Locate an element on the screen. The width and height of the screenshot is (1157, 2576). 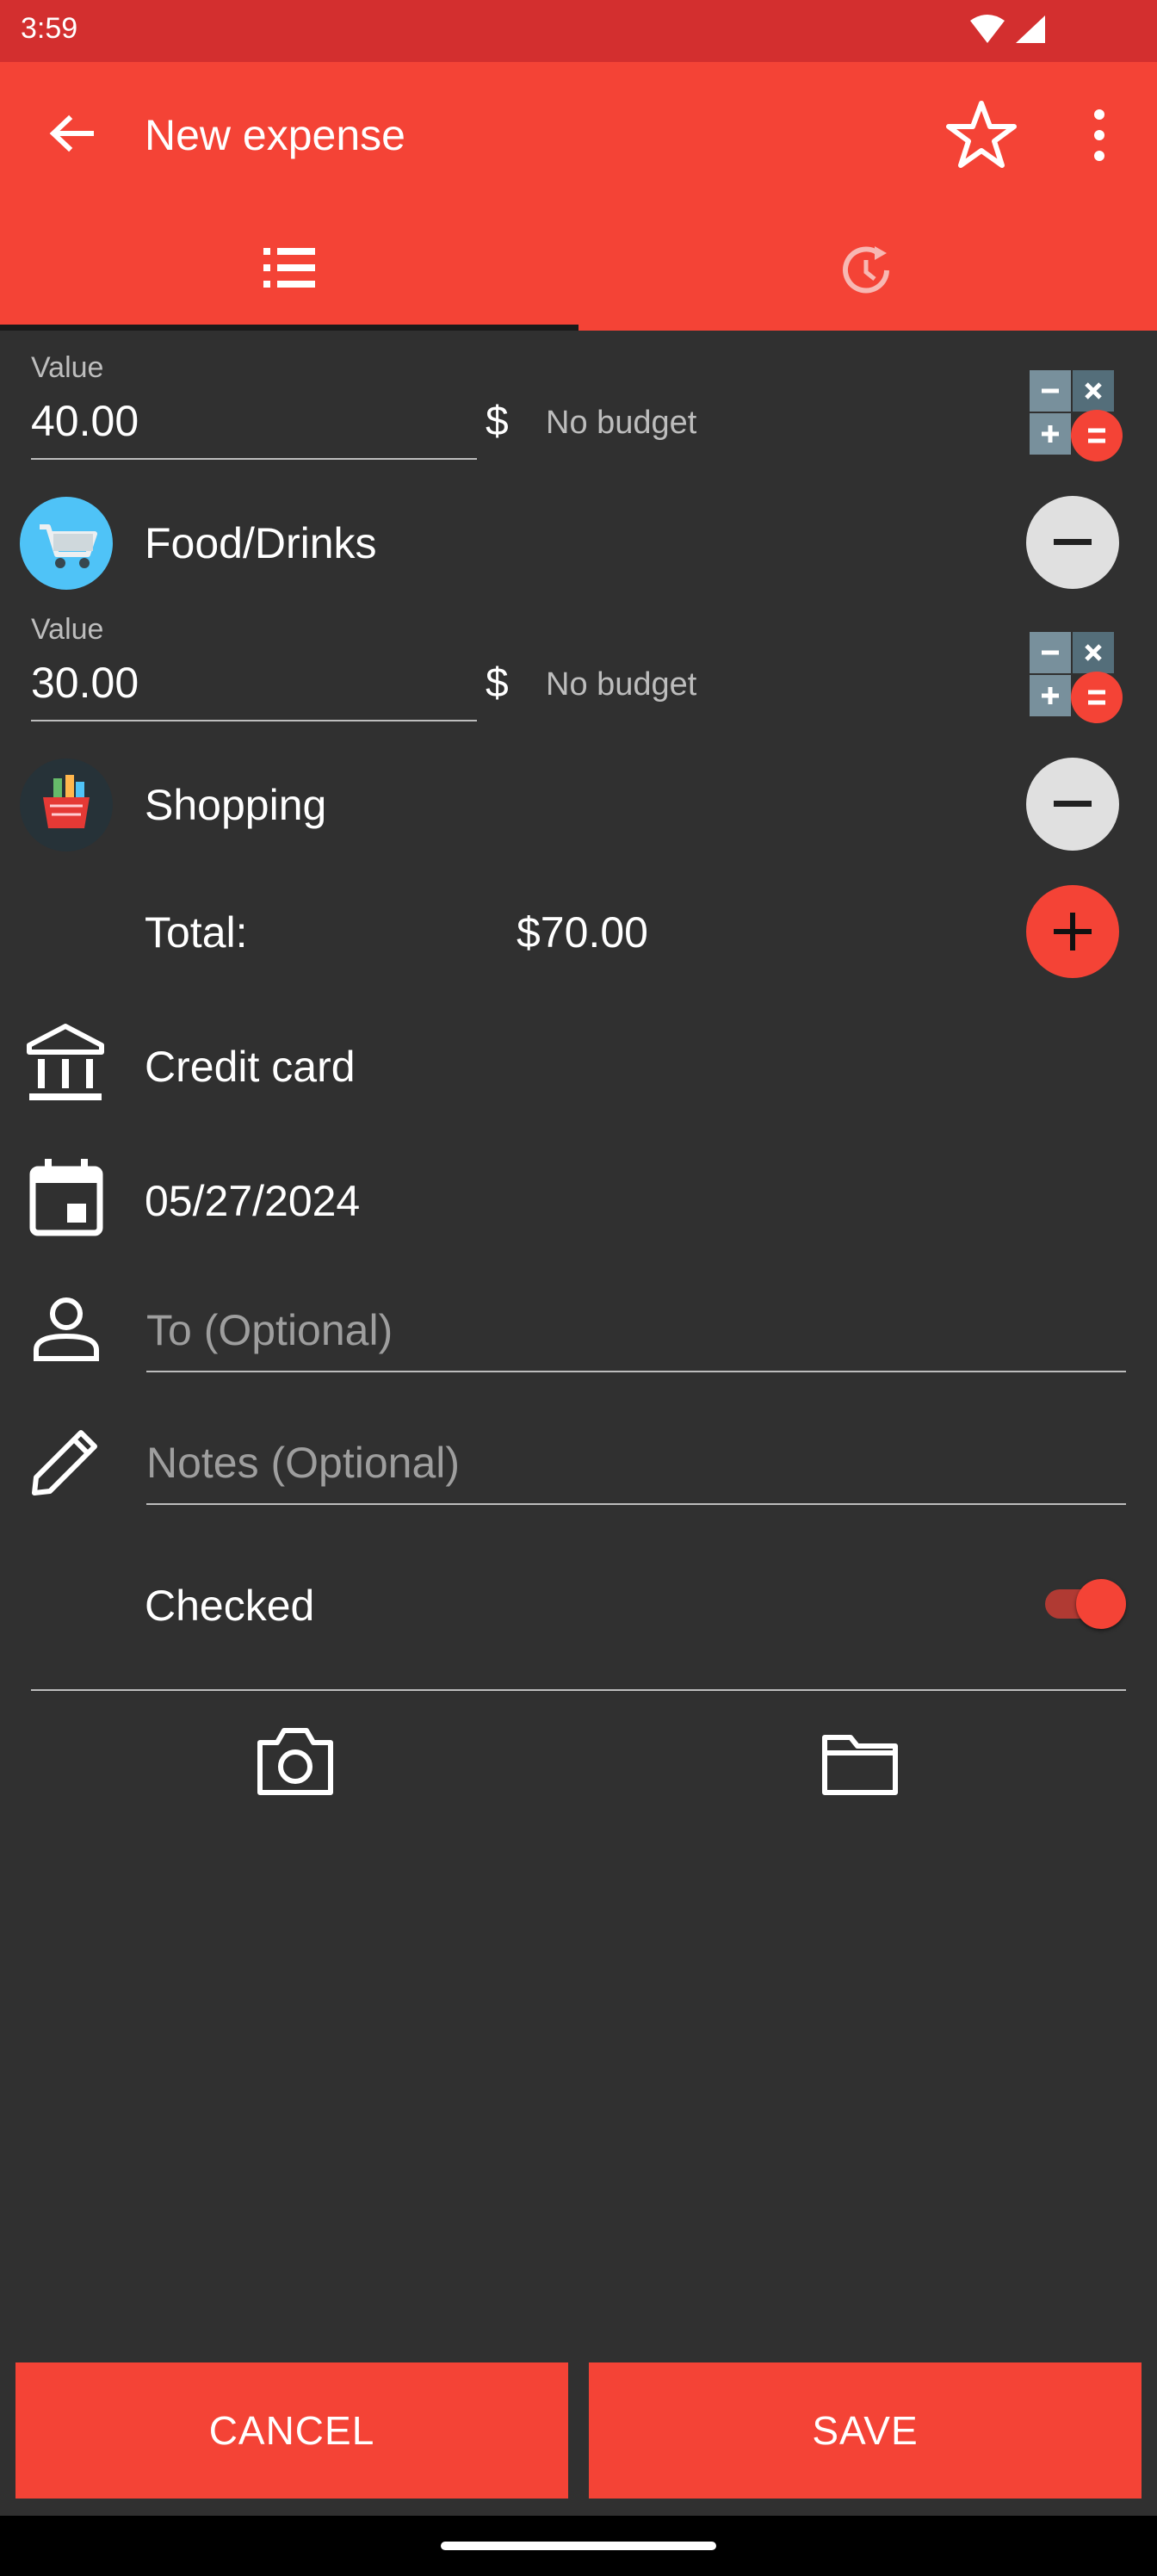
tab-list is located at coordinates (289, 267).